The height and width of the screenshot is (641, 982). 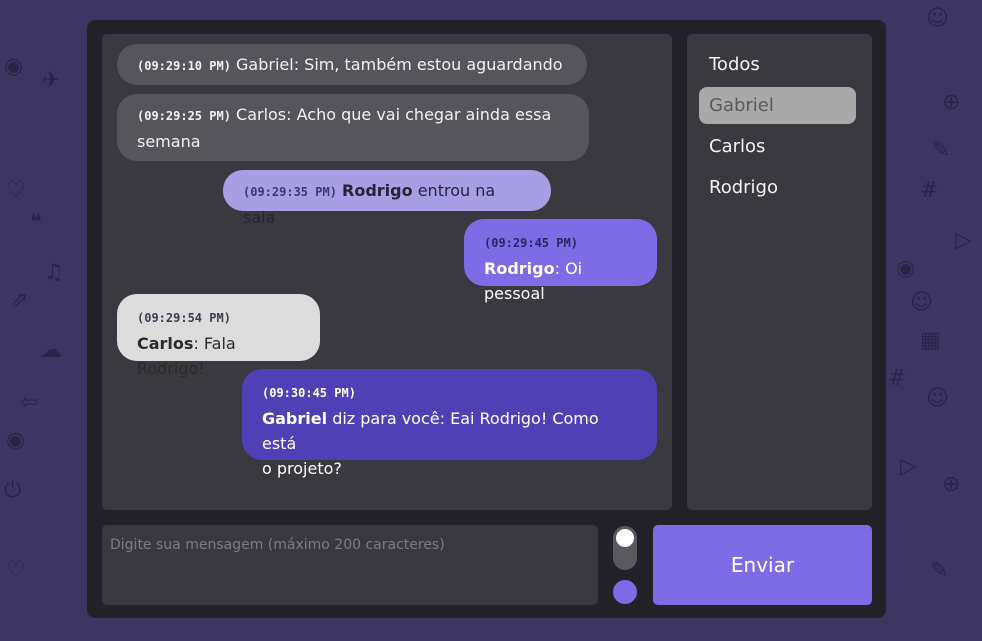 I want to click on message-user: Carlos, so click(x=165, y=343).